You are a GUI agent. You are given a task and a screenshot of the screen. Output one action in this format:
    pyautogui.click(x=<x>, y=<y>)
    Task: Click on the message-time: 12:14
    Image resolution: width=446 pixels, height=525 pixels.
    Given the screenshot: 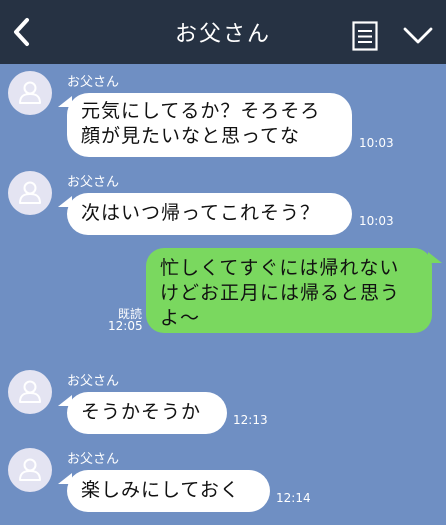 What is the action you would take?
    pyautogui.click(x=293, y=498)
    